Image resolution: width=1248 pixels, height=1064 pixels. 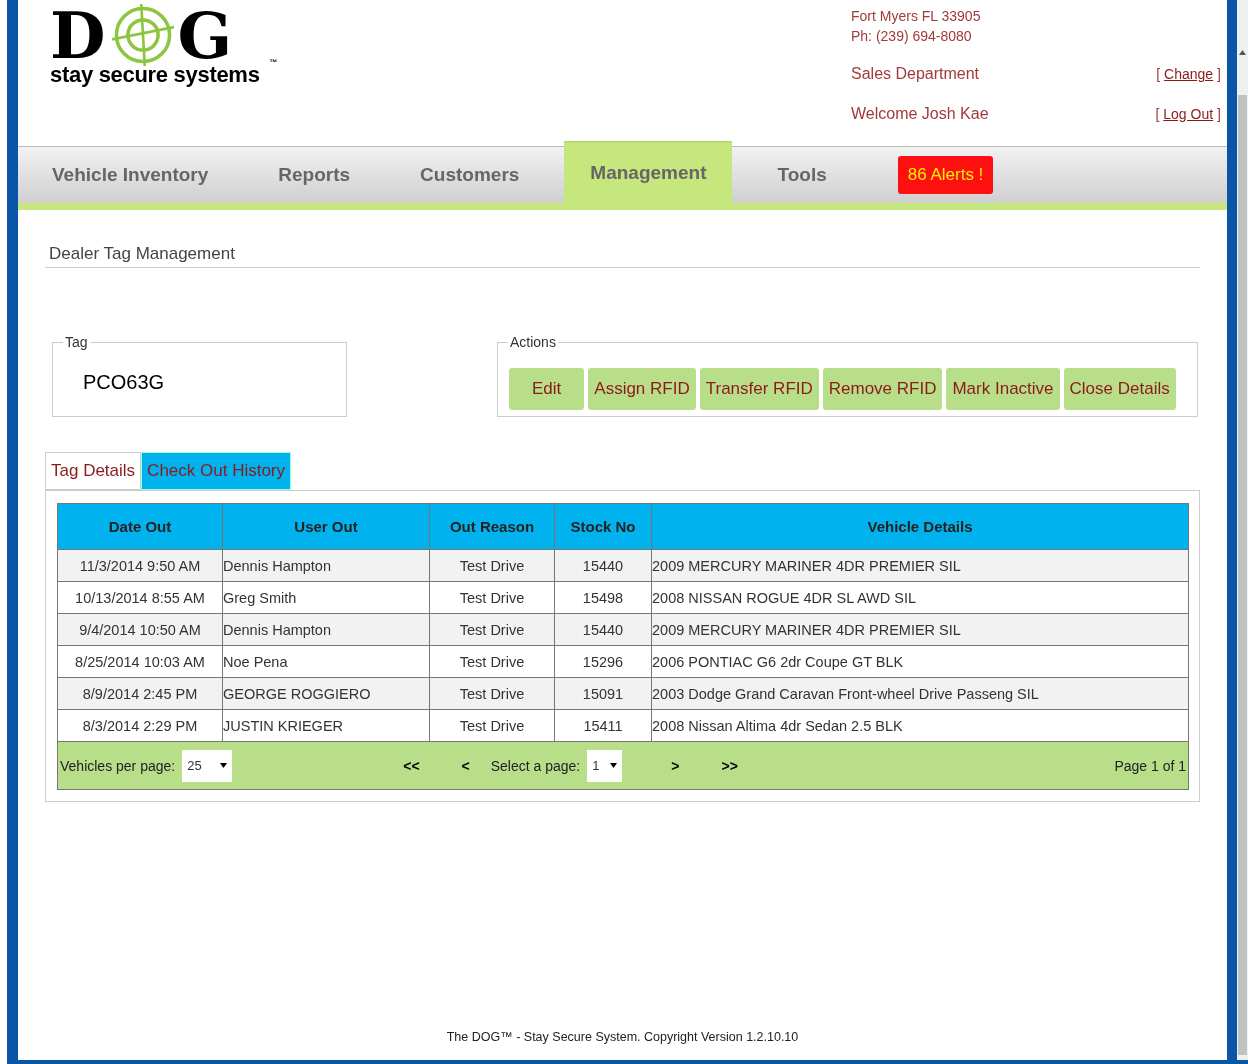 What do you see at coordinates (118, 765) in the screenshot?
I see `per-page-label: Vehicles per page:` at bounding box center [118, 765].